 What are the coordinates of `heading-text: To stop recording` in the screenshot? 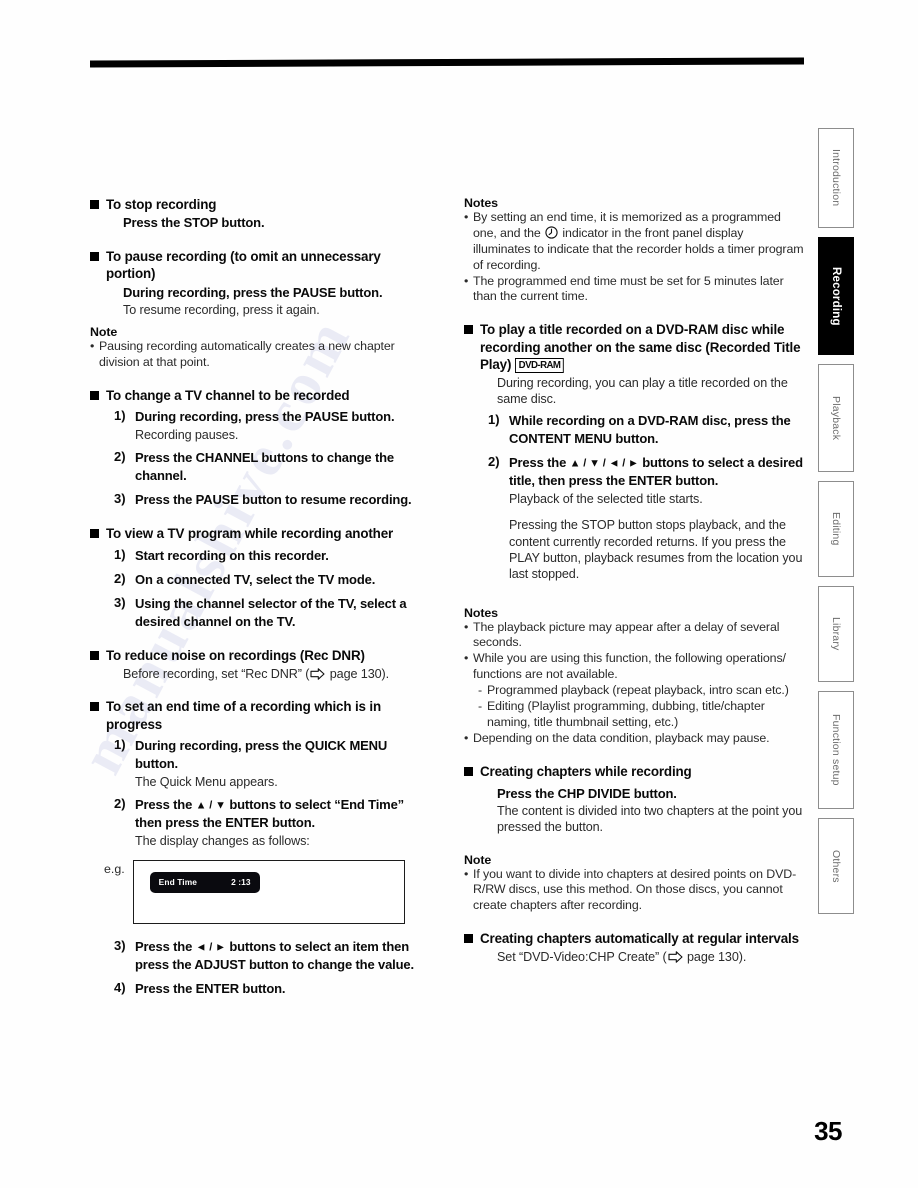 It's located at (161, 204).